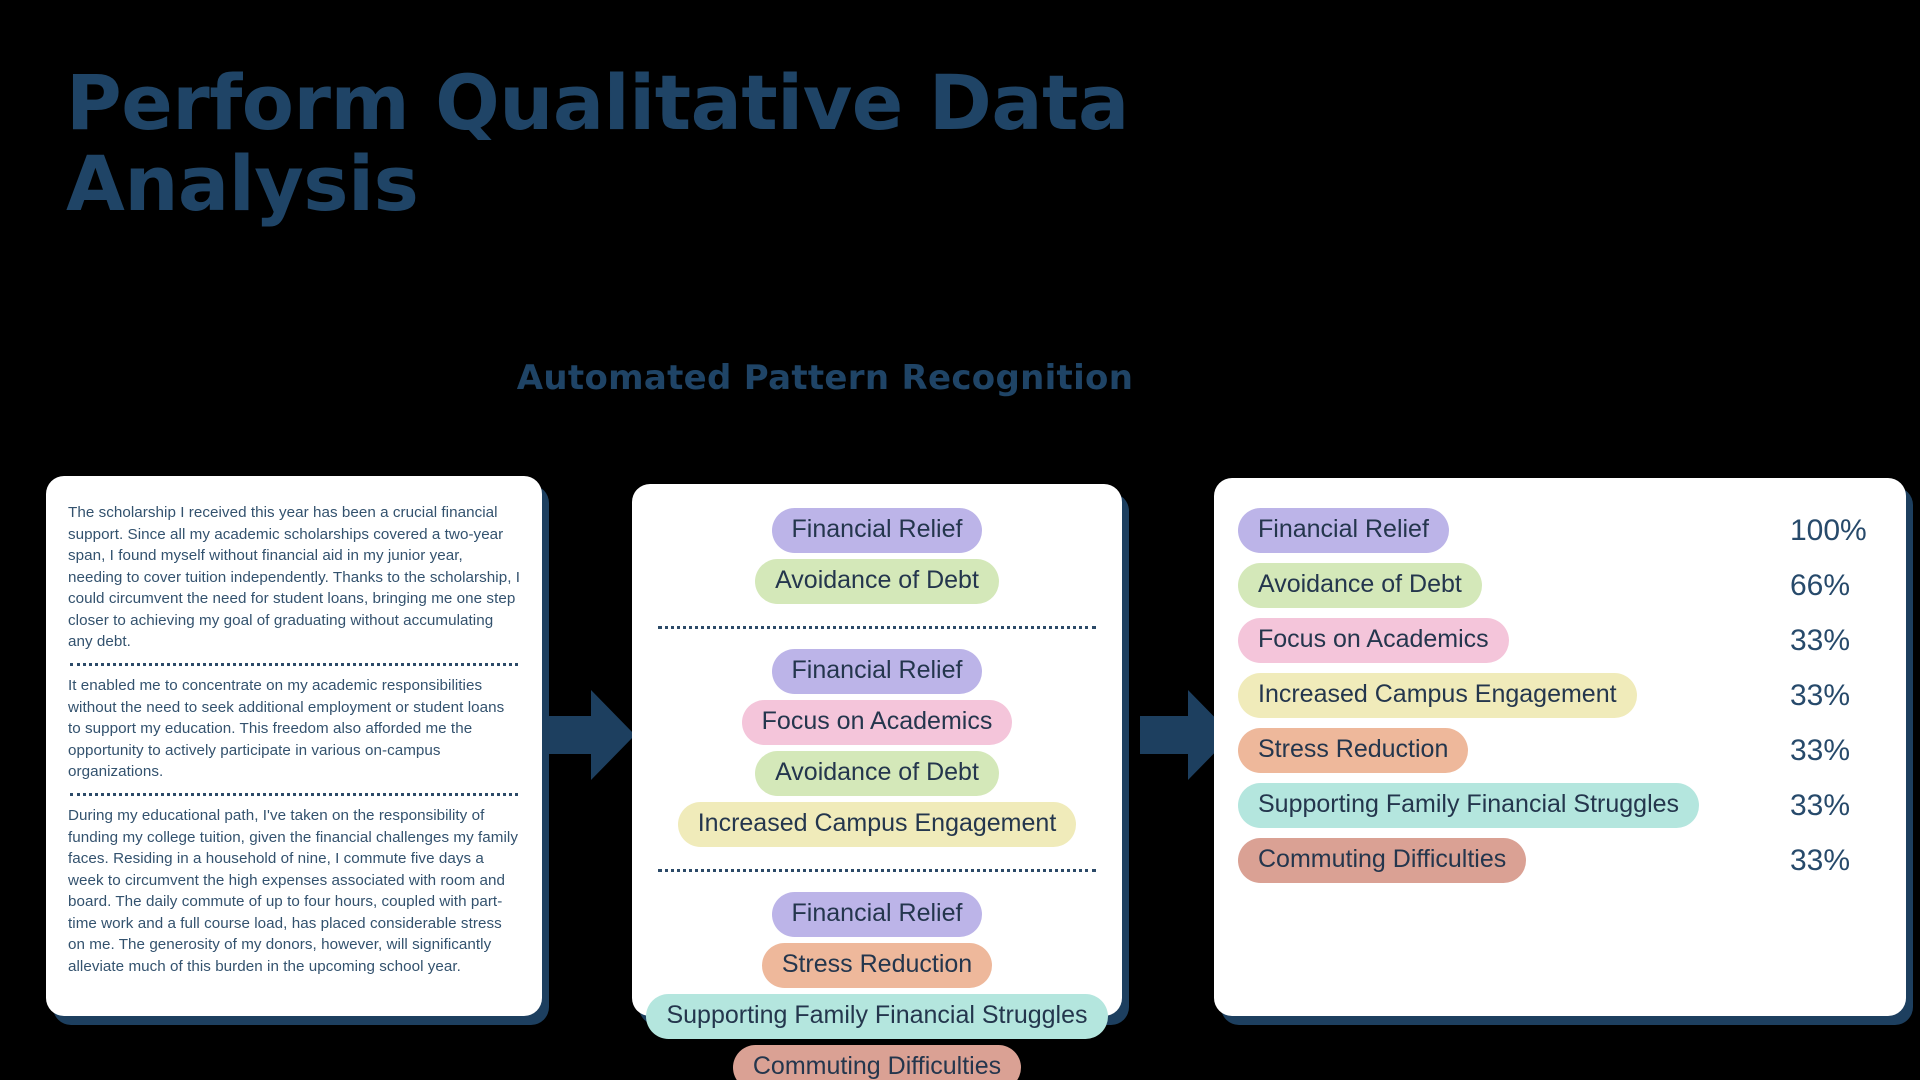  I want to click on pattern-group: Financial Relief Avoidance of Debt, so click(877, 556).